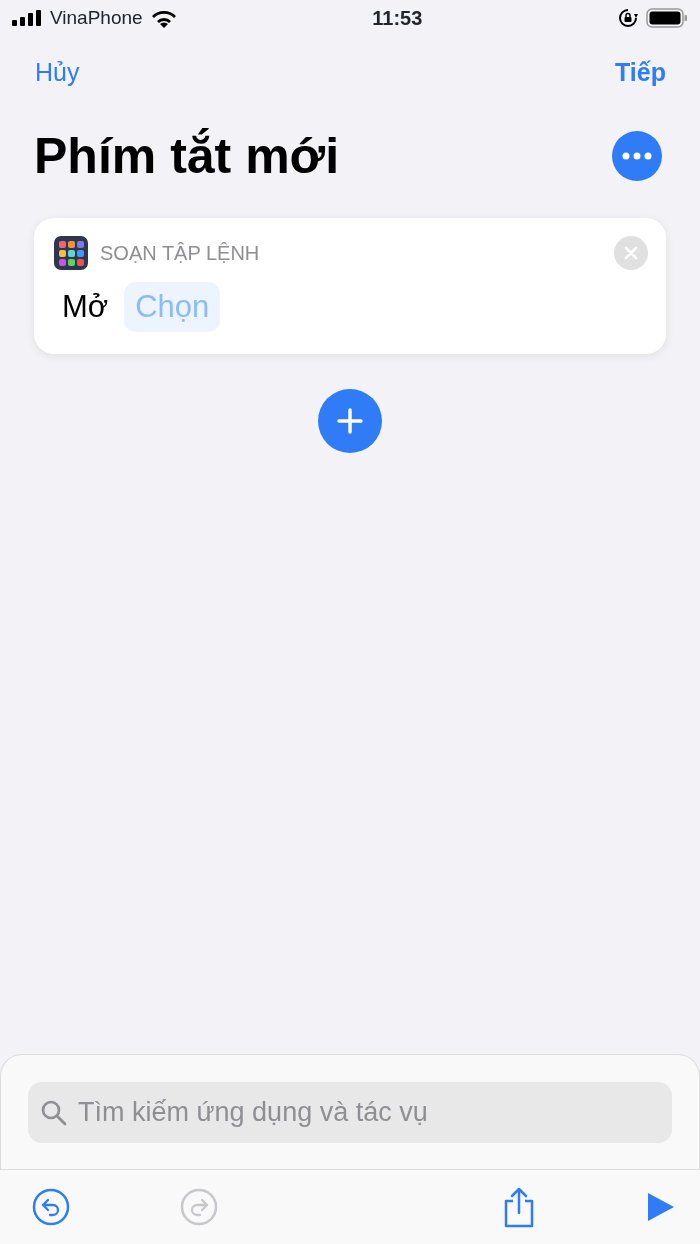  I want to click on rotation-lock-icon, so click(628, 18).